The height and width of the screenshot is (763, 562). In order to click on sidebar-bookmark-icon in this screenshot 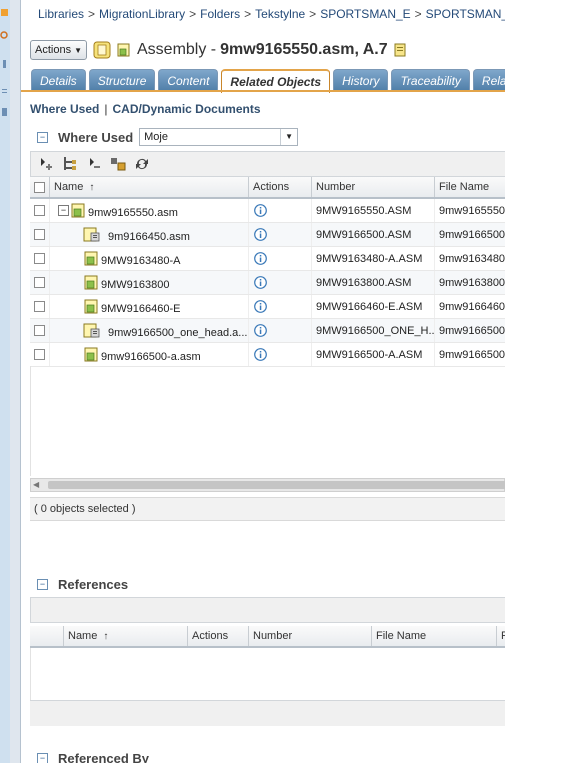, I will do `click(4, 112)`.